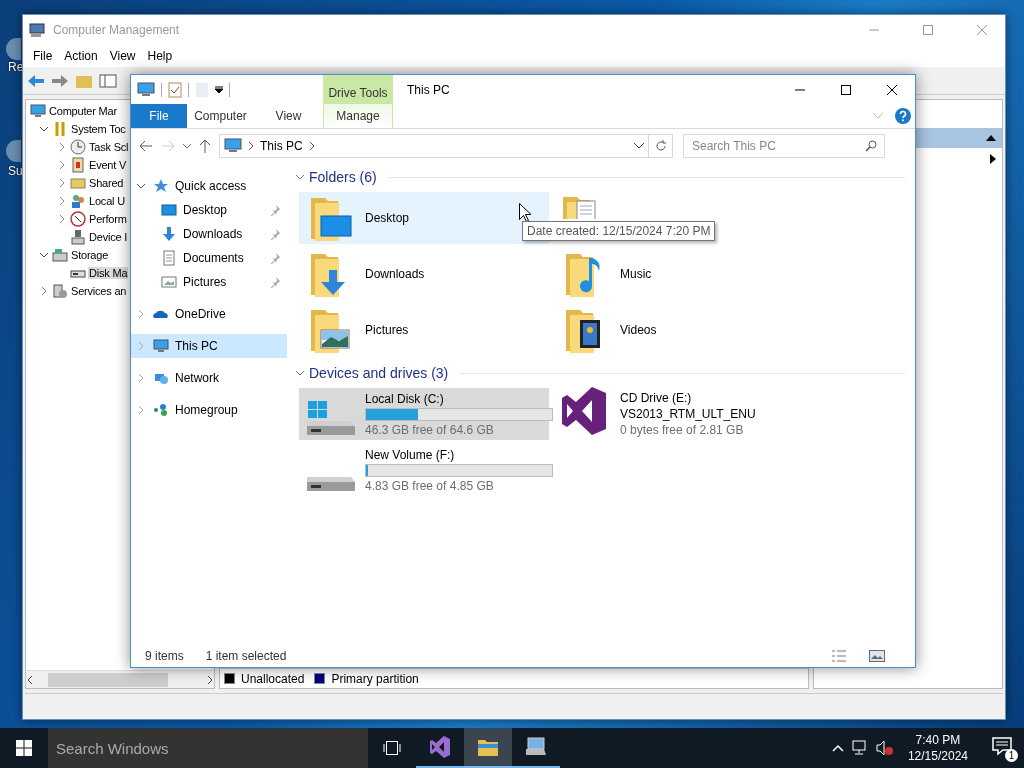 The height and width of the screenshot is (768, 1024). Describe the element at coordinates (106, 183) in the screenshot. I see `tree-item: Shared` at that location.